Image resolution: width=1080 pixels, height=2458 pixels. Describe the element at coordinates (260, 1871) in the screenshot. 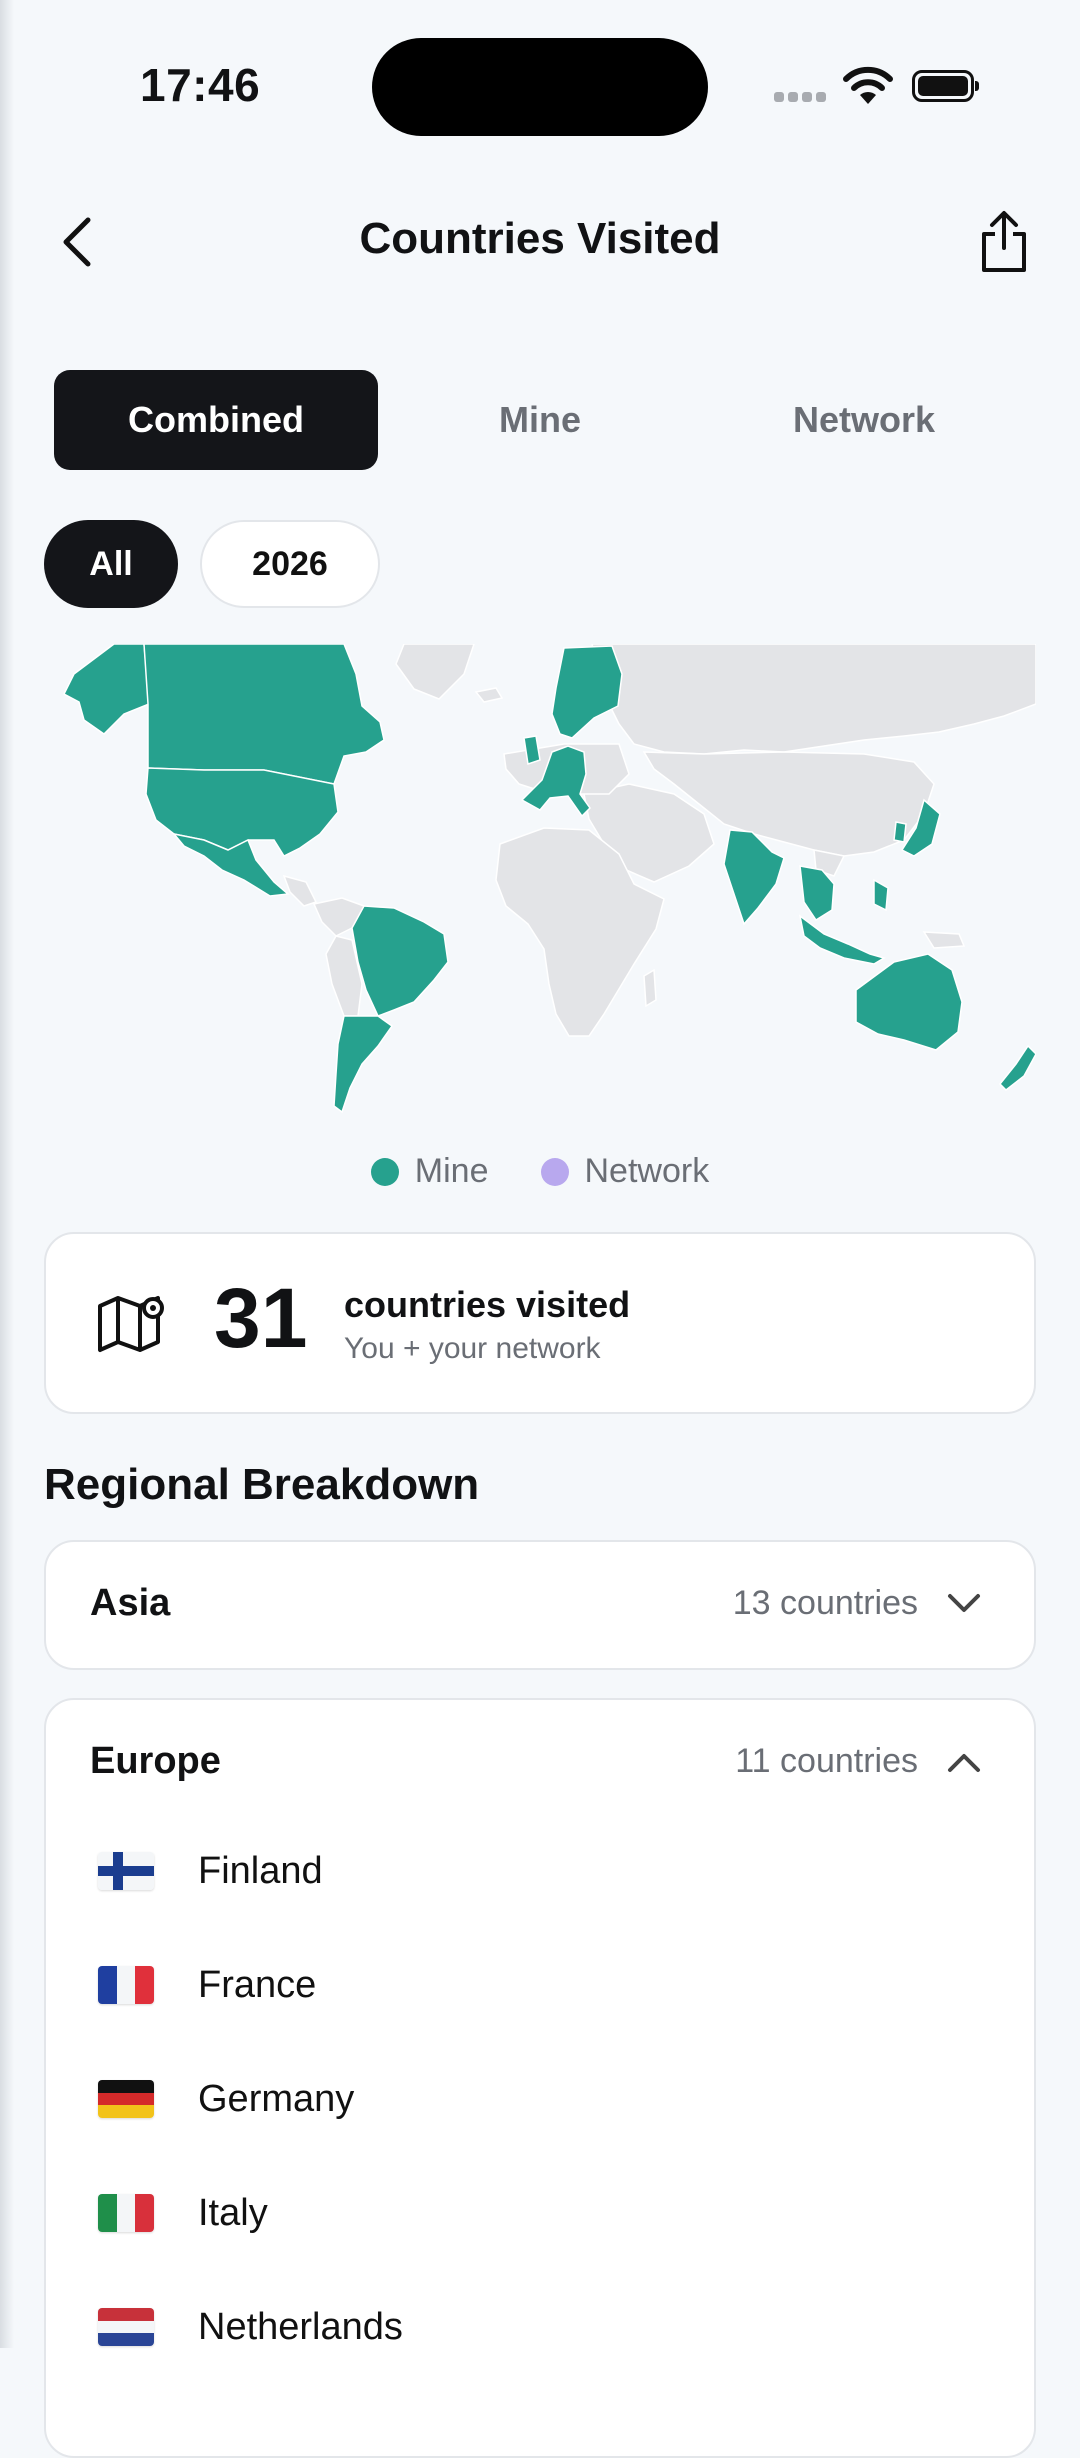

I see `country-name: Finland` at that location.